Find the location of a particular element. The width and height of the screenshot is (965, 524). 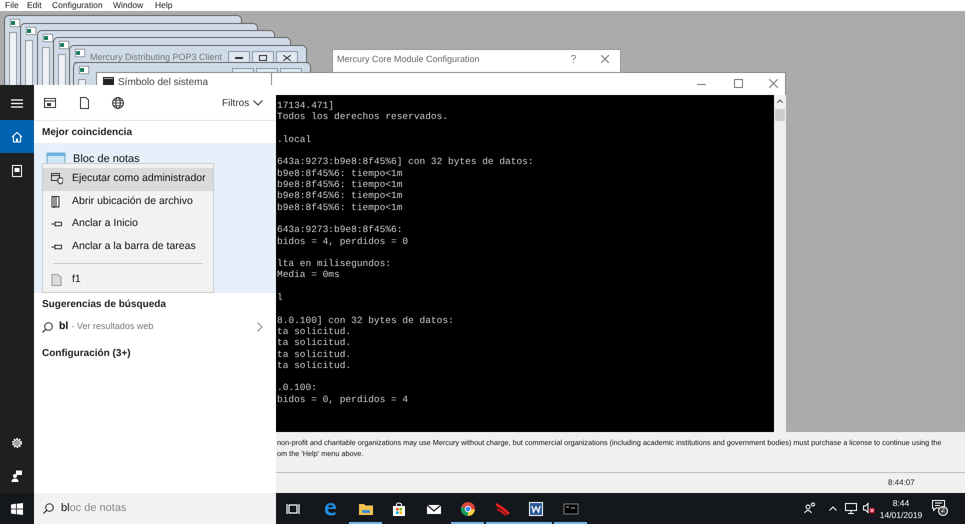

home-icon is located at coordinates (17, 136).